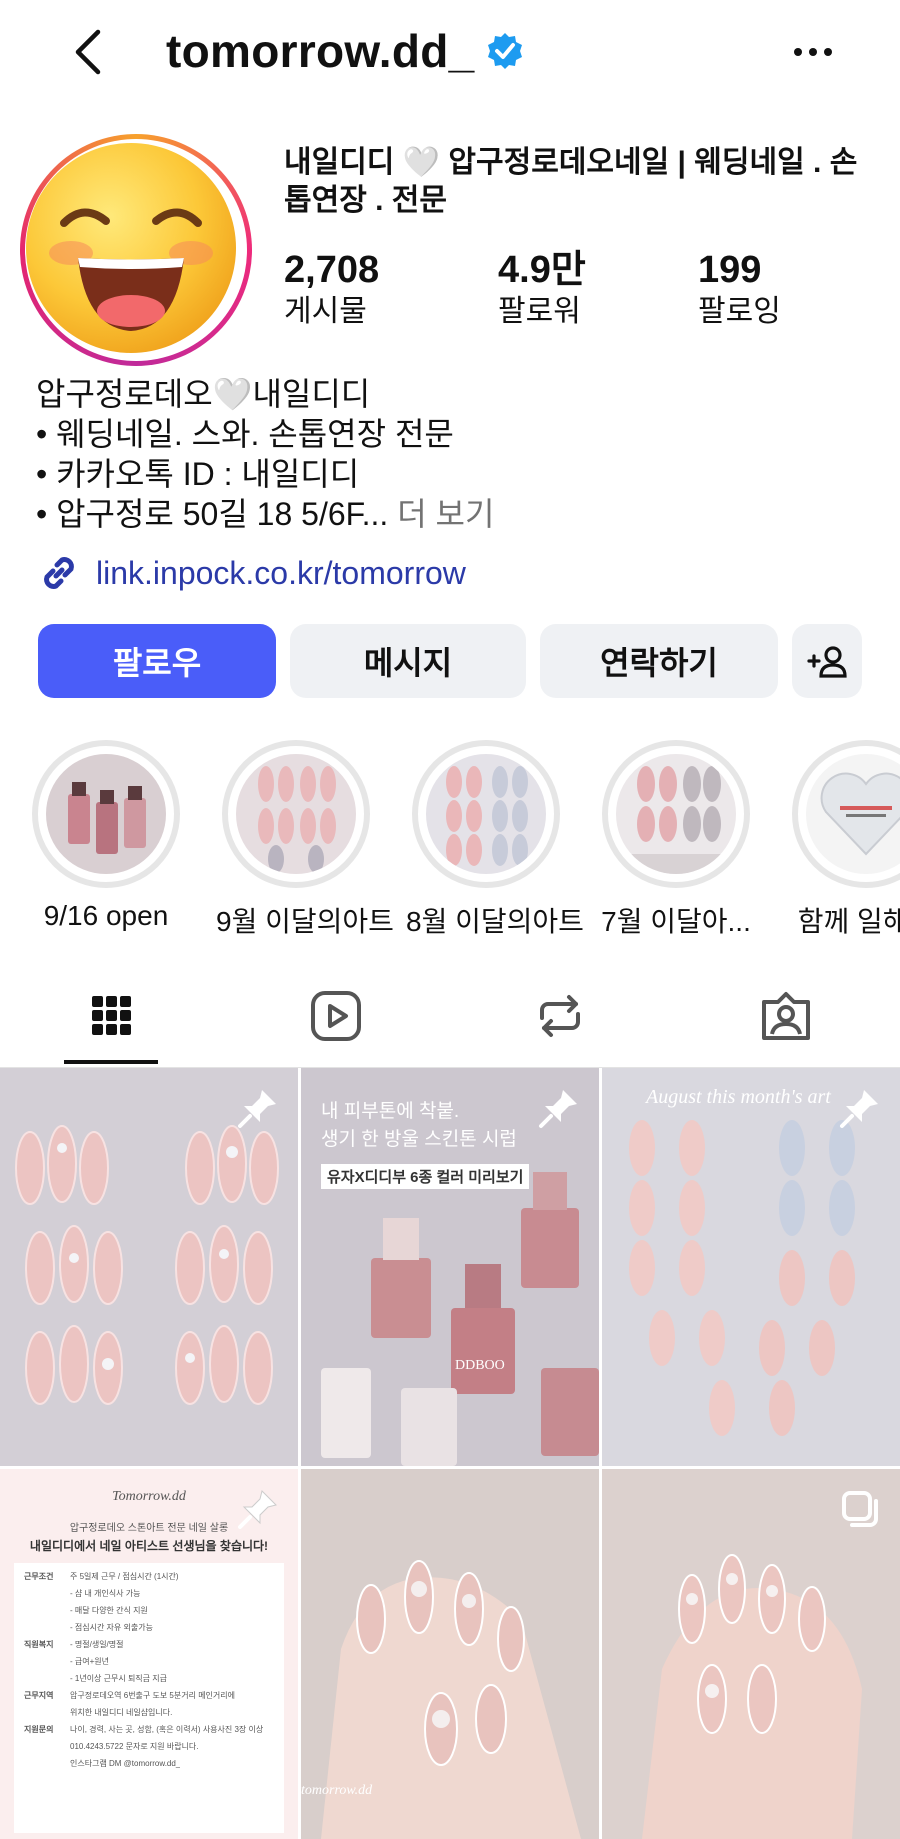 Image resolution: width=900 pixels, height=1839 pixels. Describe the element at coordinates (106, 915) in the screenshot. I see `highlight-label: 9/16 open` at that location.